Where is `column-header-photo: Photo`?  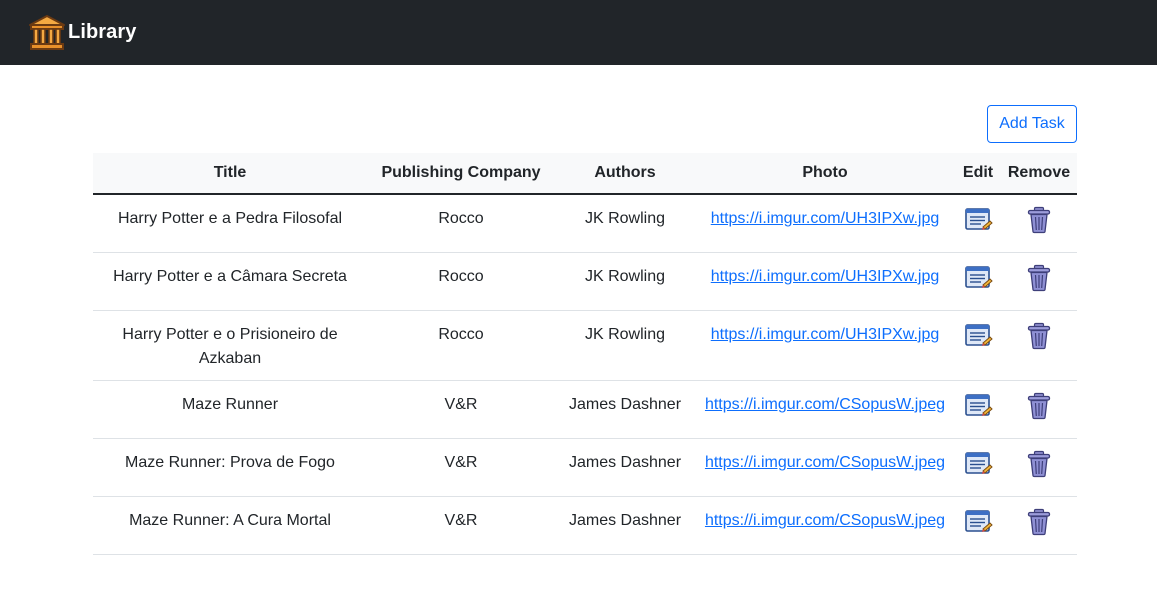
column-header-photo: Photo is located at coordinates (825, 174).